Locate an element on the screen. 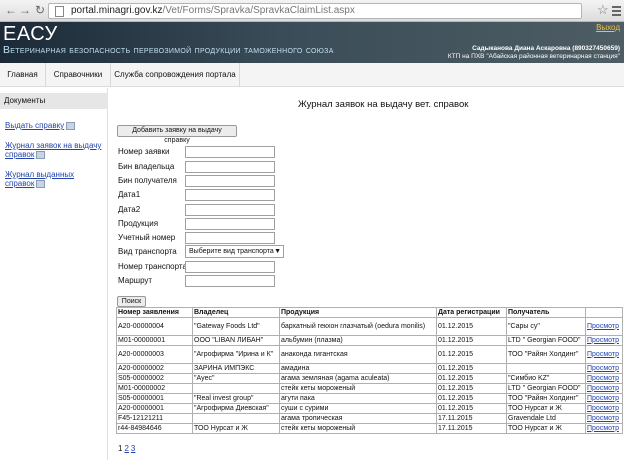 This screenshot has height=460, width=624. claim-number-cell: M01-00000001 is located at coordinates (154, 340).